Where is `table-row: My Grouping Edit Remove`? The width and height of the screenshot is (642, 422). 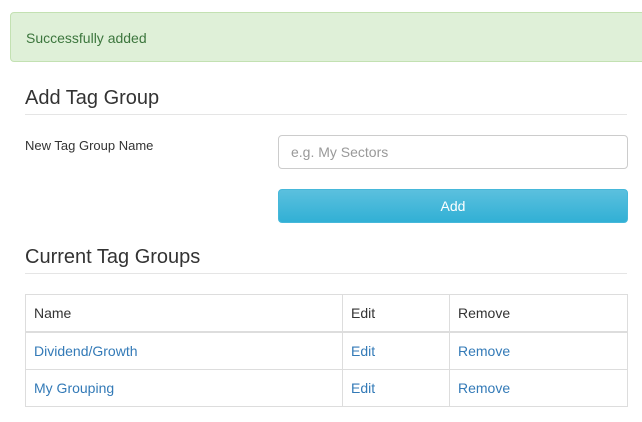 table-row: My Grouping Edit Remove is located at coordinates (326, 388).